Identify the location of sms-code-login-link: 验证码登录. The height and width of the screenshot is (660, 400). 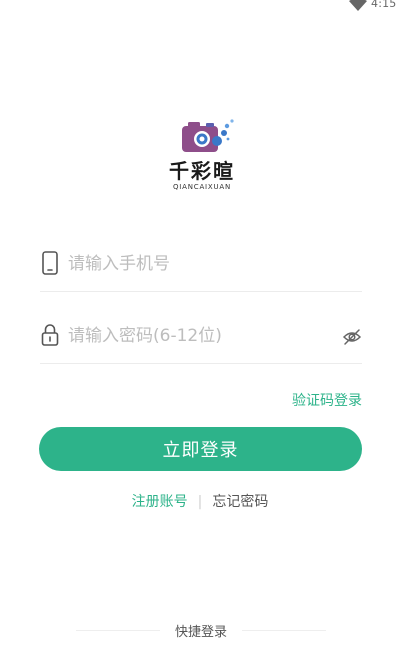
(327, 400).